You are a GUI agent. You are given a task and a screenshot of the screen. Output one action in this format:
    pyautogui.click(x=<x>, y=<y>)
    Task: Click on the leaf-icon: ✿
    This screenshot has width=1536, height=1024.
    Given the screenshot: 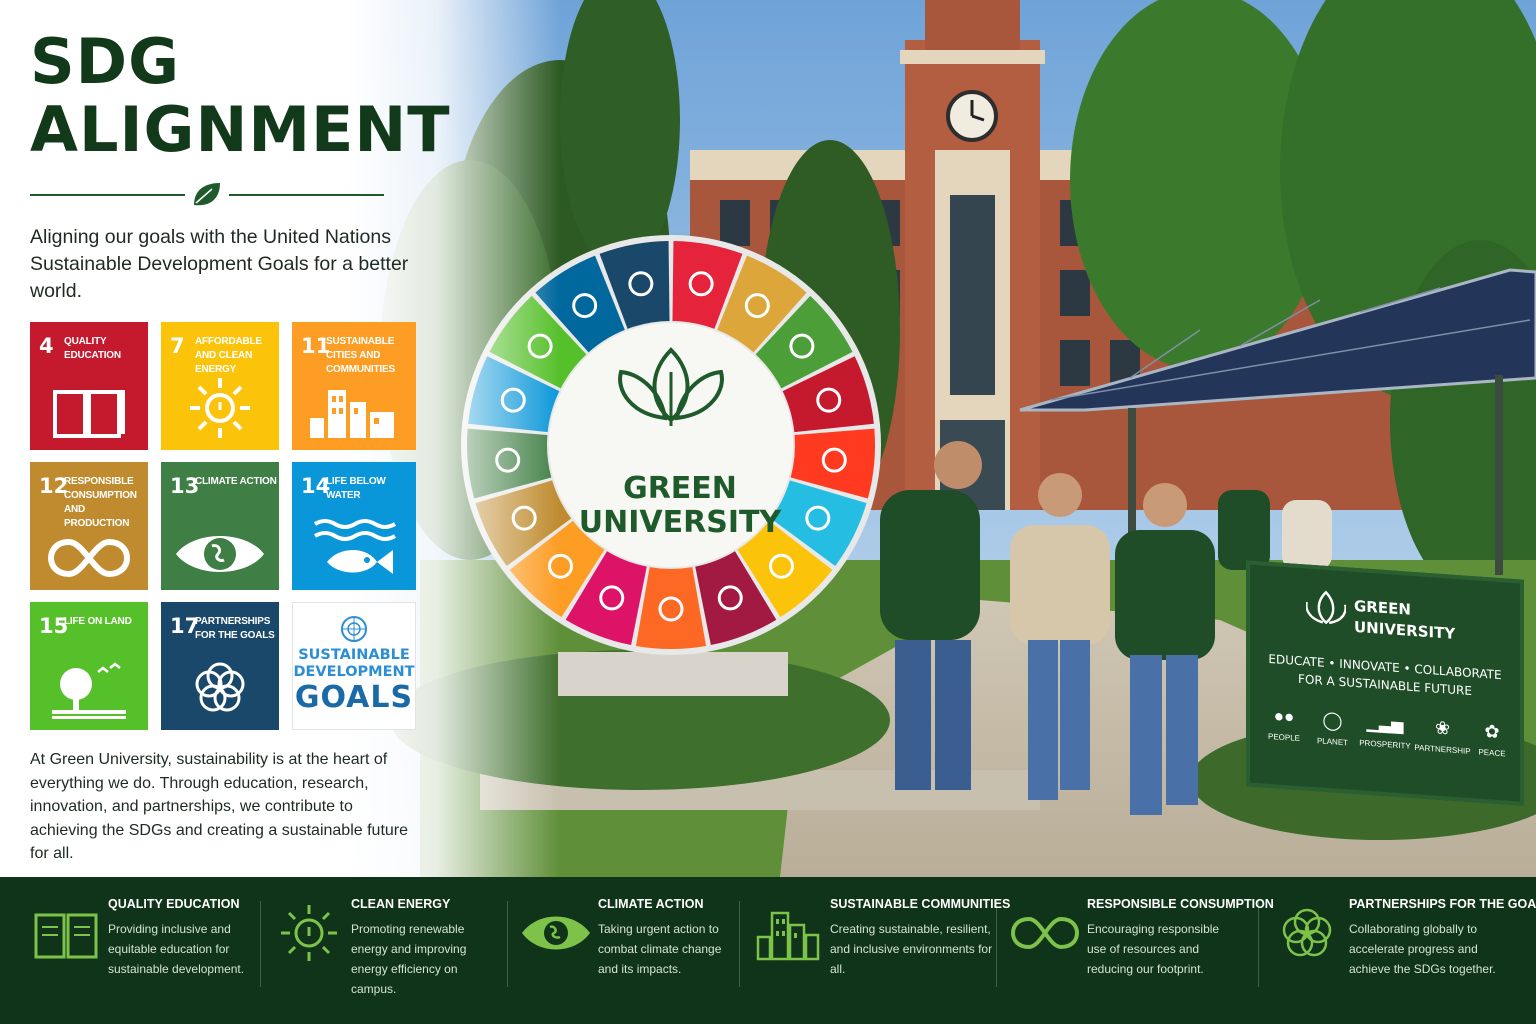 What is the action you would take?
    pyautogui.click(x=1492, y=731)
    